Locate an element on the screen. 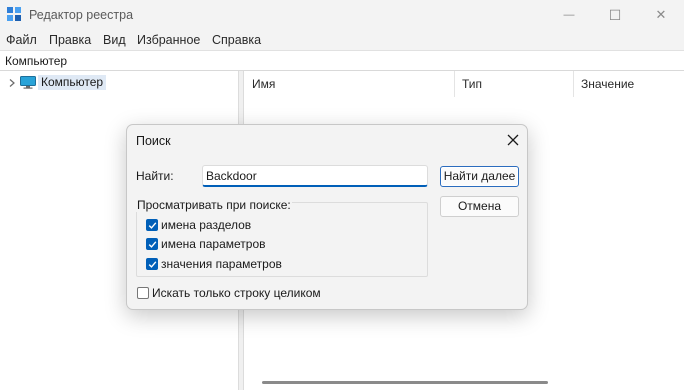 Image resolution: width=684 pixels, height=390 pixels. option-data: значения параметров is located at coordinates (214, 264).